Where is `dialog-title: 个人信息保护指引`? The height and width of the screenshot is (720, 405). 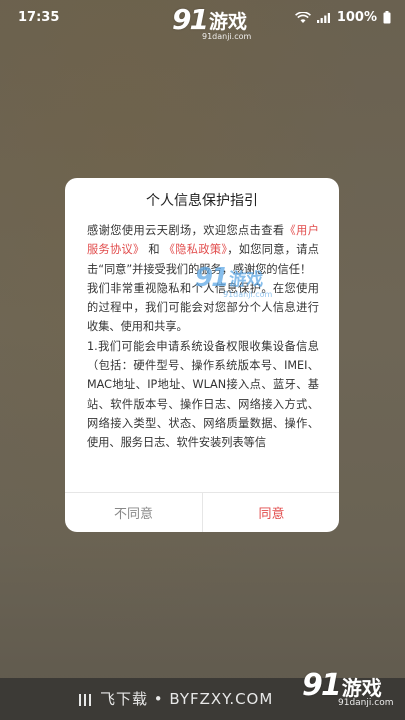 dialog-title: 个人信息保护指引 is located at coordinates (202, 201).